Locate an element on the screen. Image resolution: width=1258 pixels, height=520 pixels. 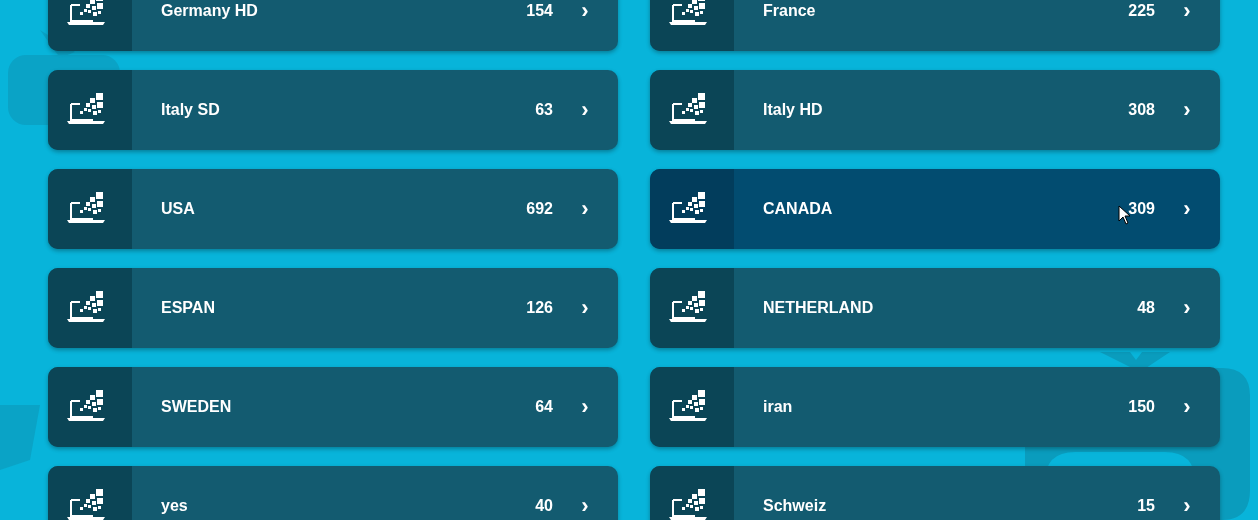
channel-count: 692 is located at coordinates (539, 209).